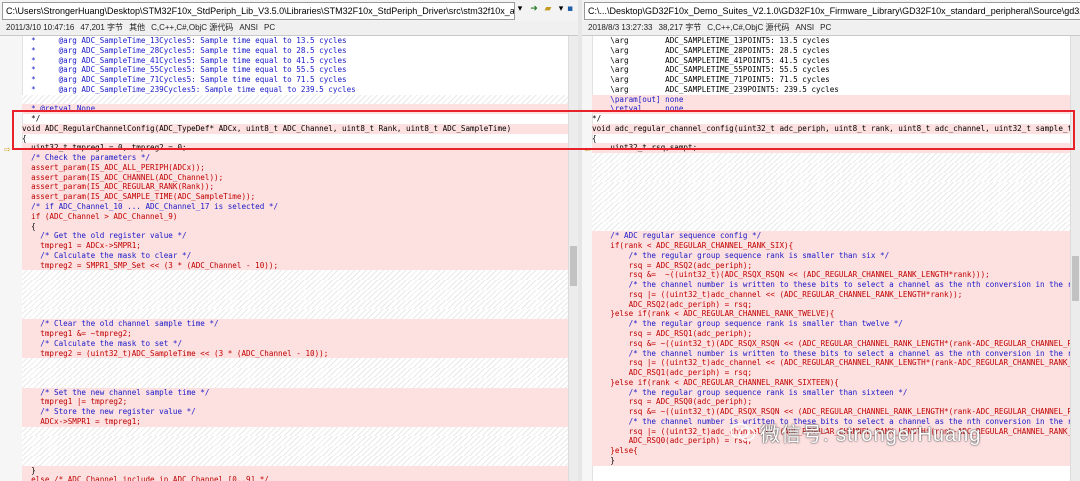  What do you see at coordinates (295, 109) in the screenshot?
I see `code-line: * @retval None` at bounding box center [295, 109].